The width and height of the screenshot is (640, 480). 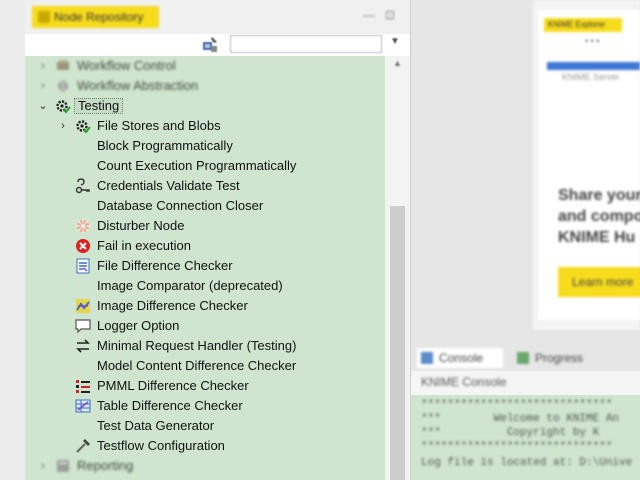 What do you see at coordinates (197, 165) in the screenshot?
I see `tree-item-label: Count Execution Programmatically` at bounding box center [197, 165].